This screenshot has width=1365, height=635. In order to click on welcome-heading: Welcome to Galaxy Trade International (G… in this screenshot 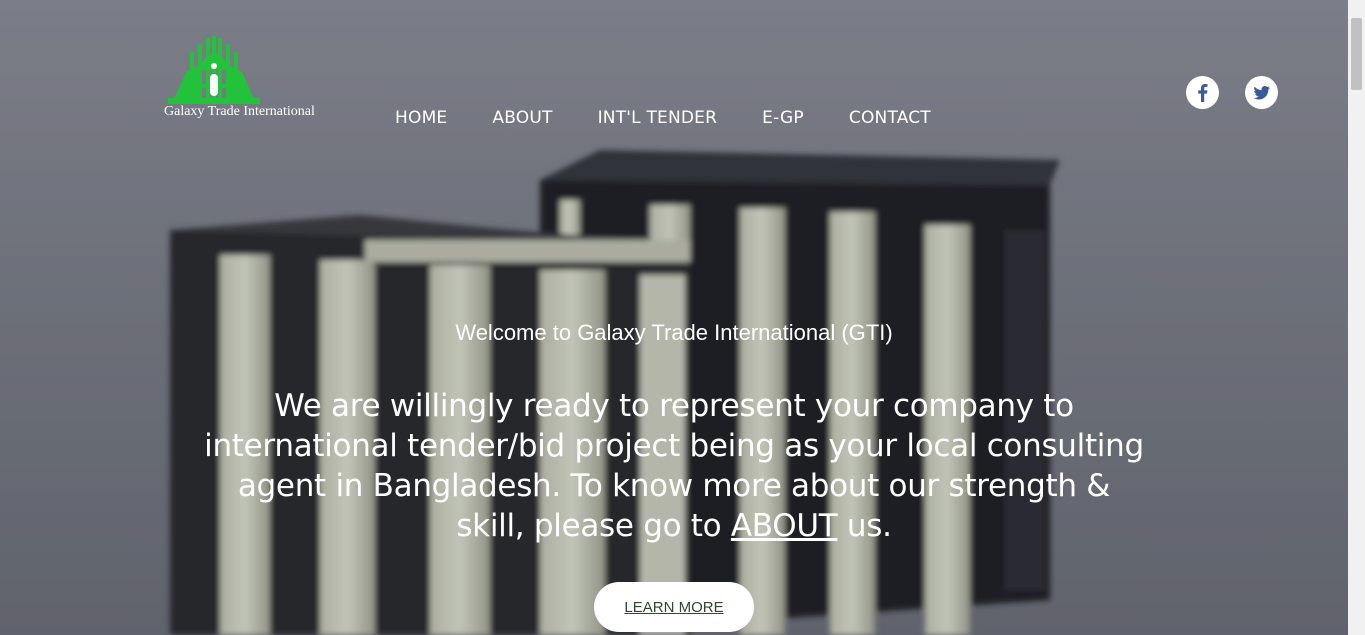, I will do `click(674, 332)`.